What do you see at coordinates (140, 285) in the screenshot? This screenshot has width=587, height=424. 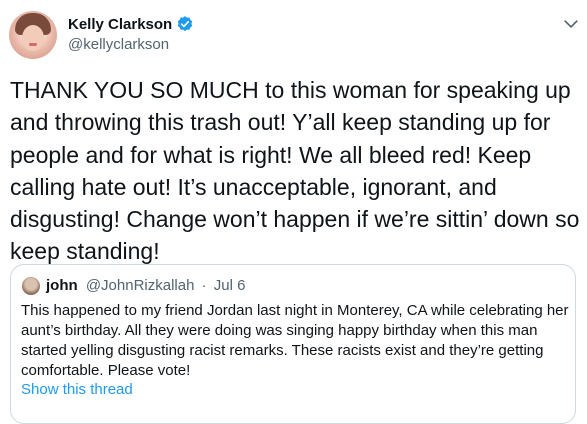 I see `quoted-author-handle: @JohnRizkallah` at bounding box center [140, 285].